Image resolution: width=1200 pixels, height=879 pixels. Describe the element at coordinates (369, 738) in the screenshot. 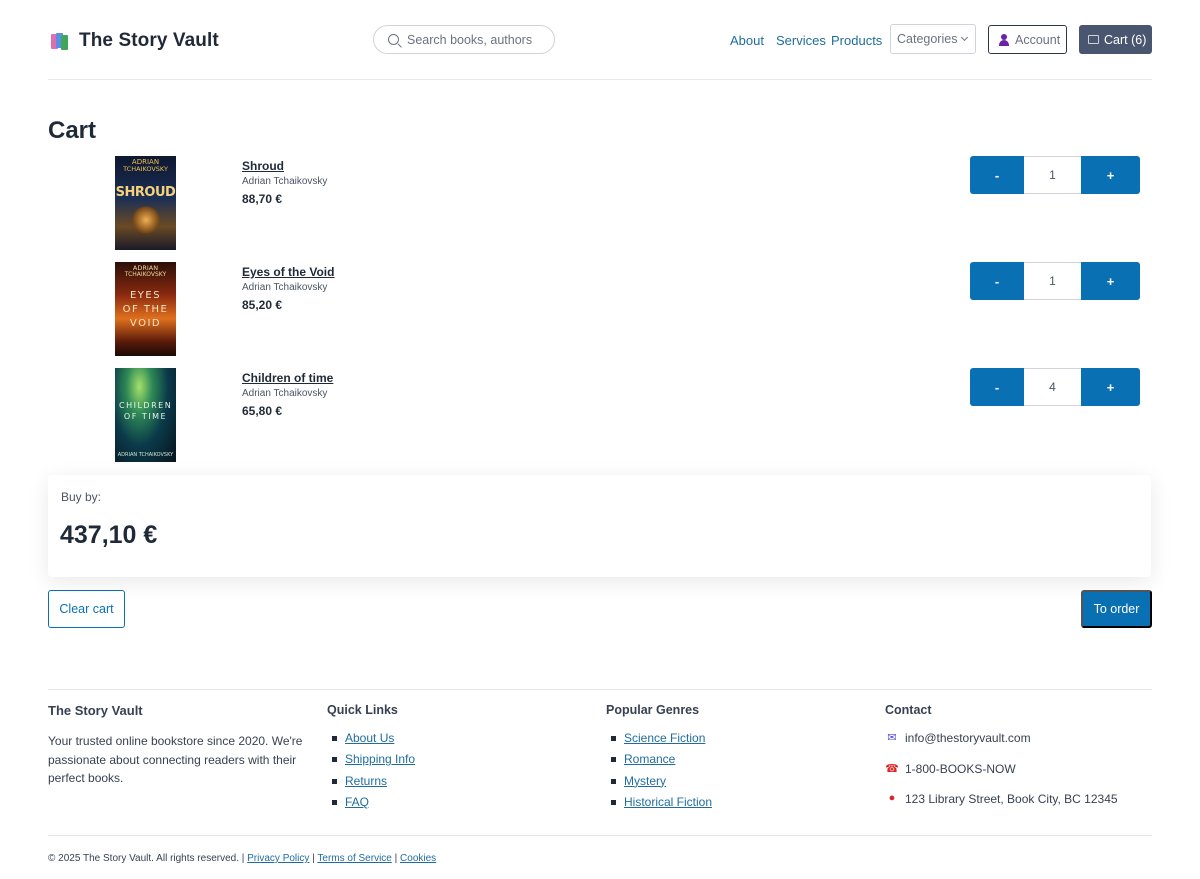

I see `footer-link-about-us: About Us` at that location.